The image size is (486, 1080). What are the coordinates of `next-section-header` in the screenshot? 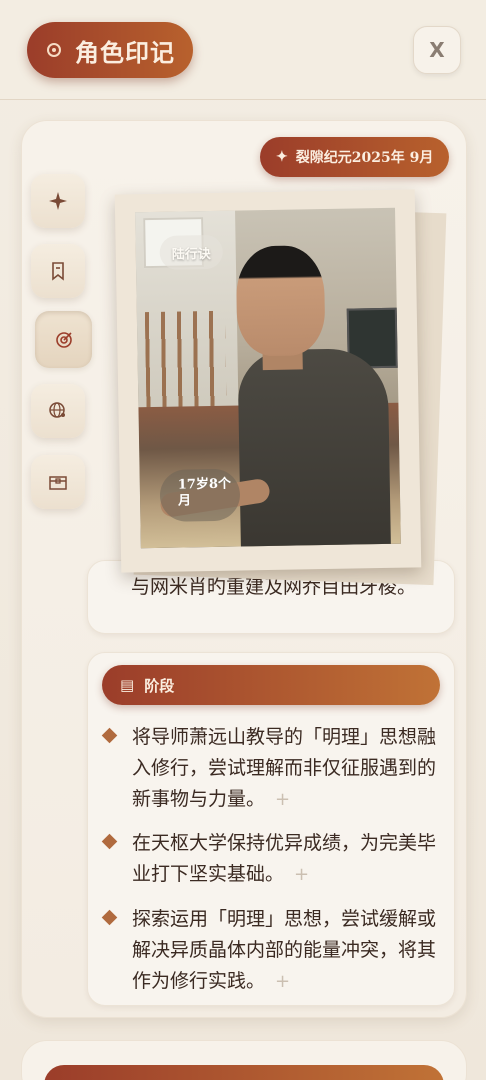 It's located at (244, 1072).